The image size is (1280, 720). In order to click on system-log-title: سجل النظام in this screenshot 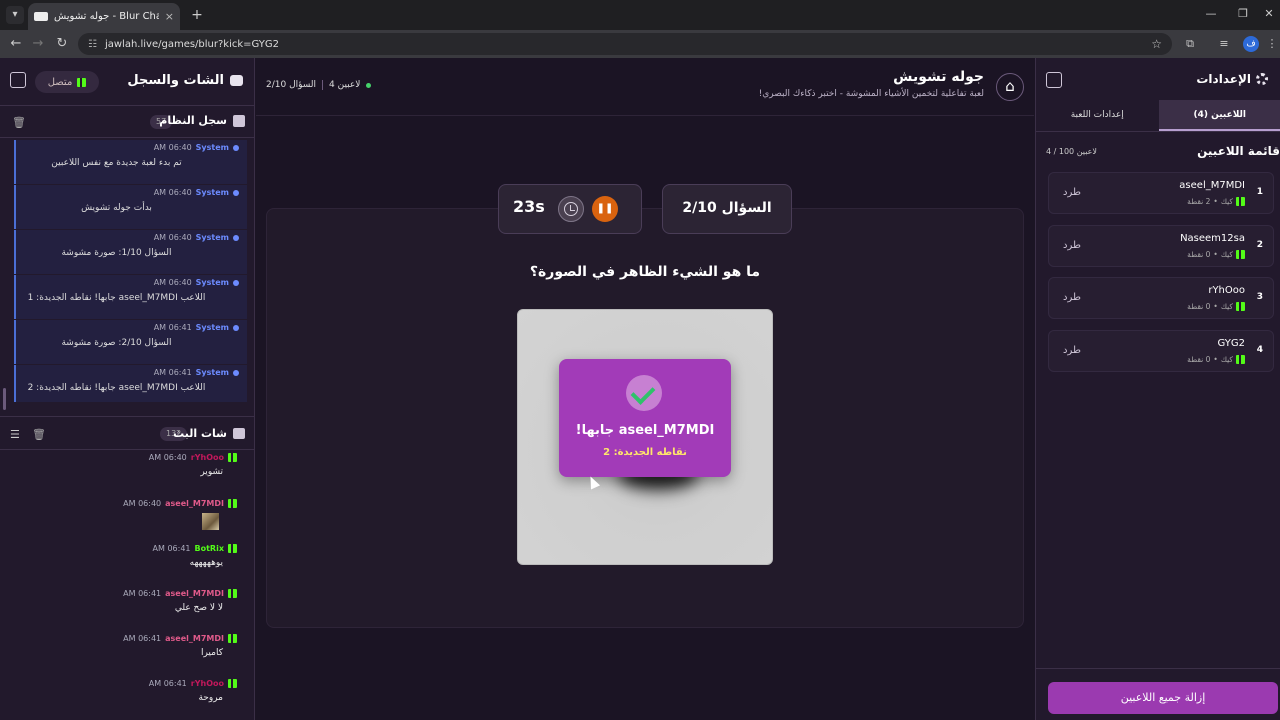, I will do `click(193, 120)`.